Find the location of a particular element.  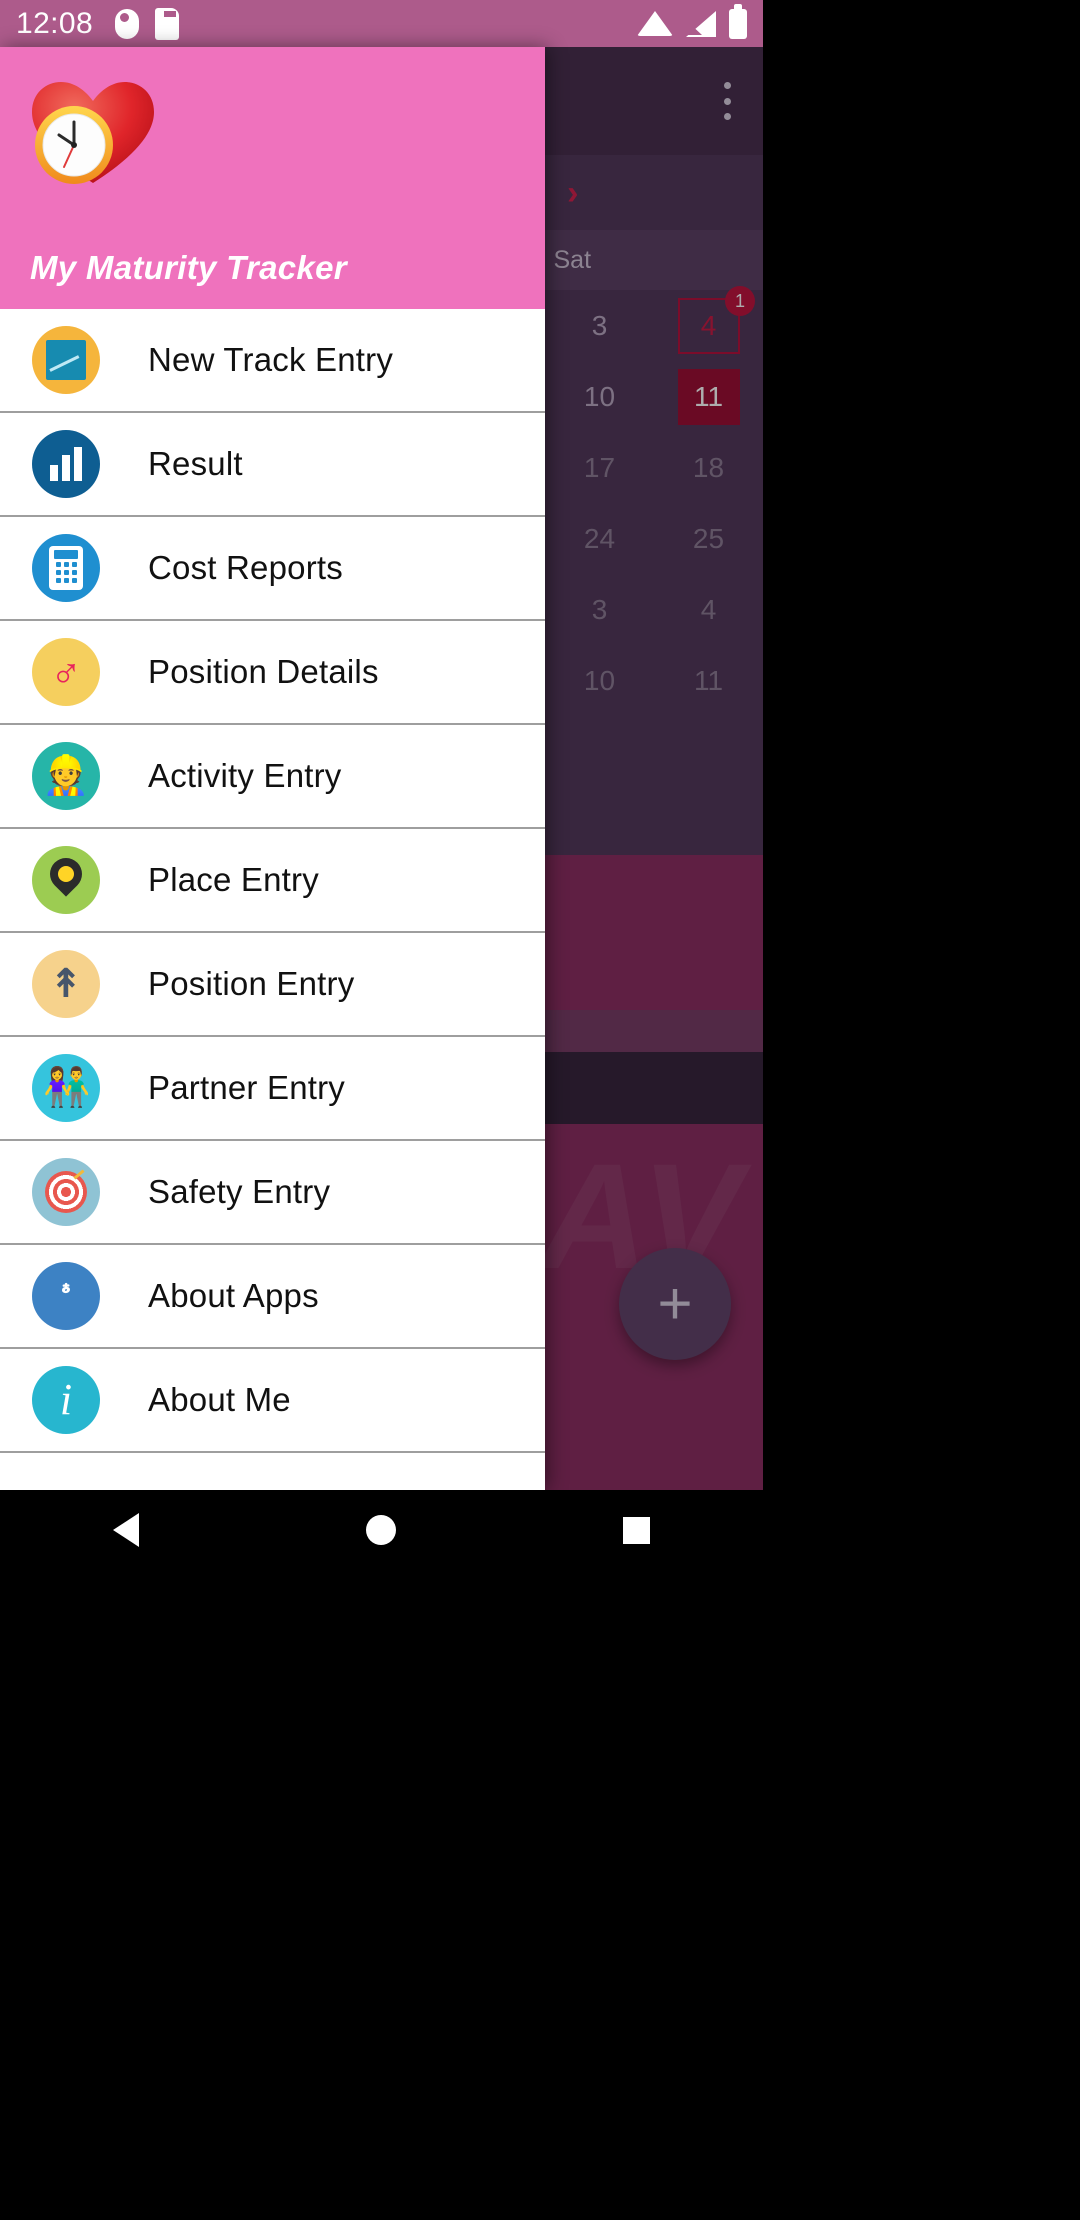

system-navigation-bar is located at coordinates (381, 1530).